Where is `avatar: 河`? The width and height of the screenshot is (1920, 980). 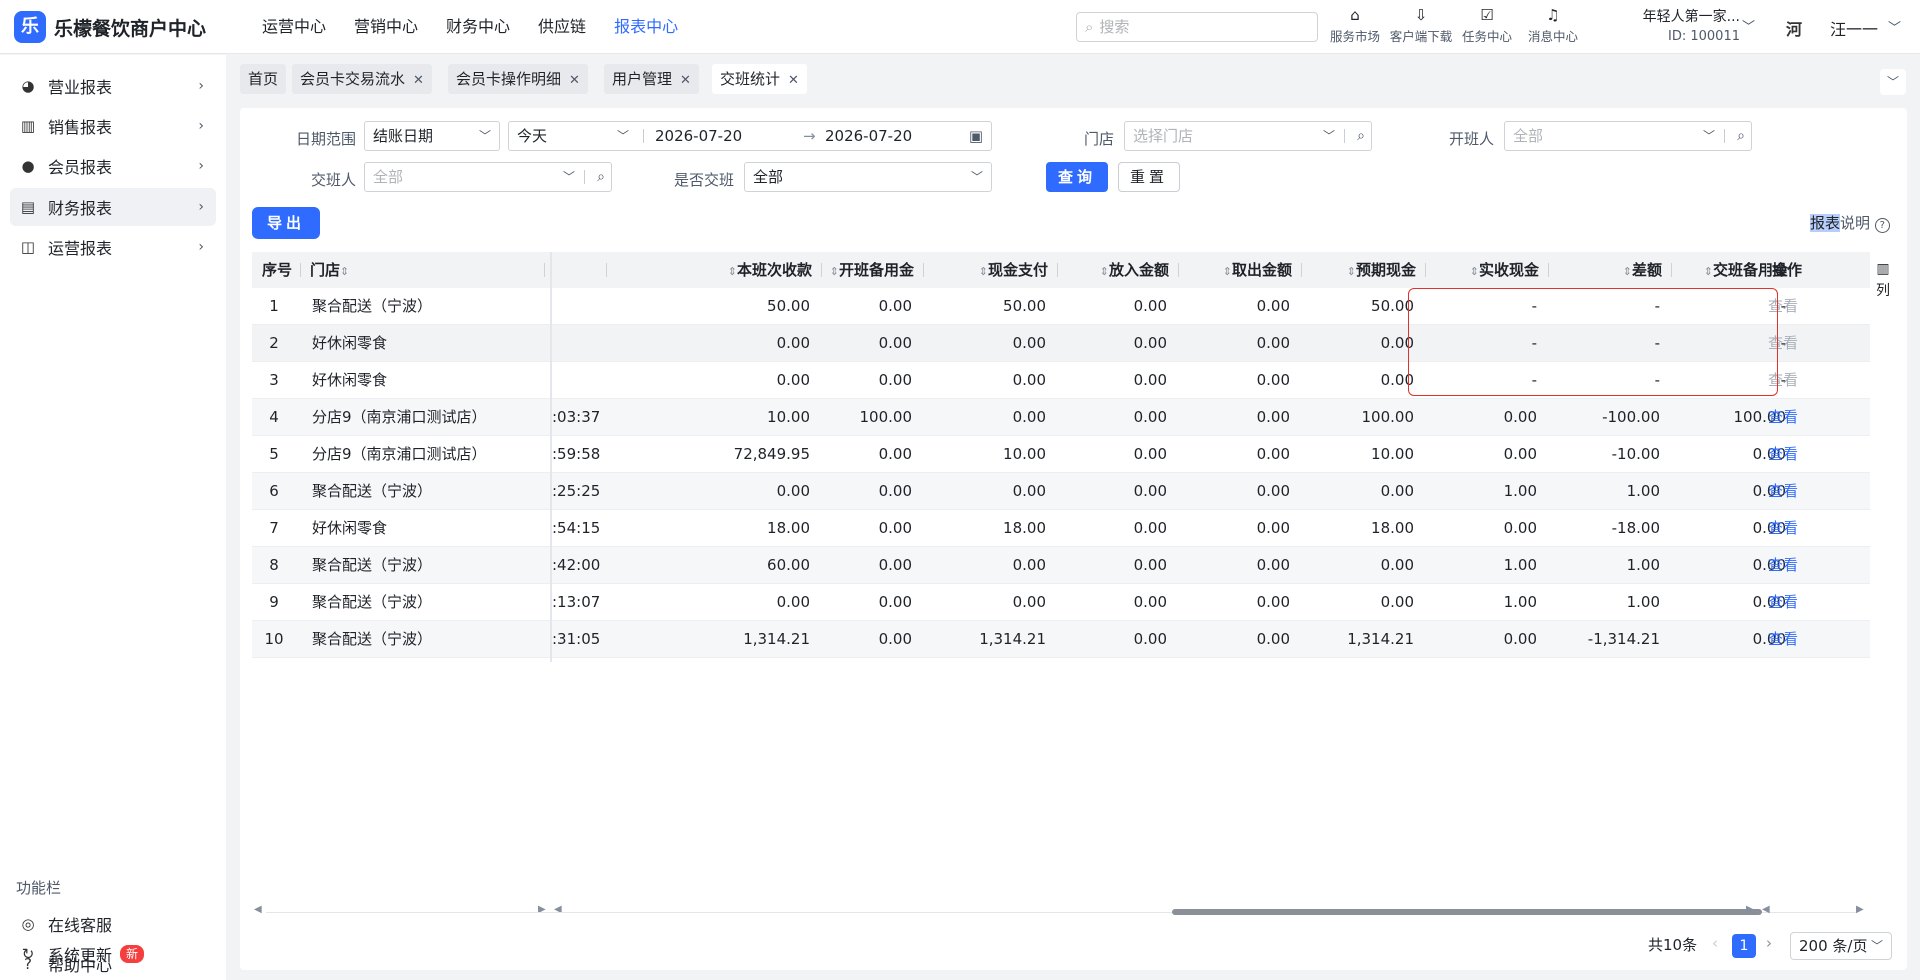
avatar: 河 is located at coordinates (1799, 27).